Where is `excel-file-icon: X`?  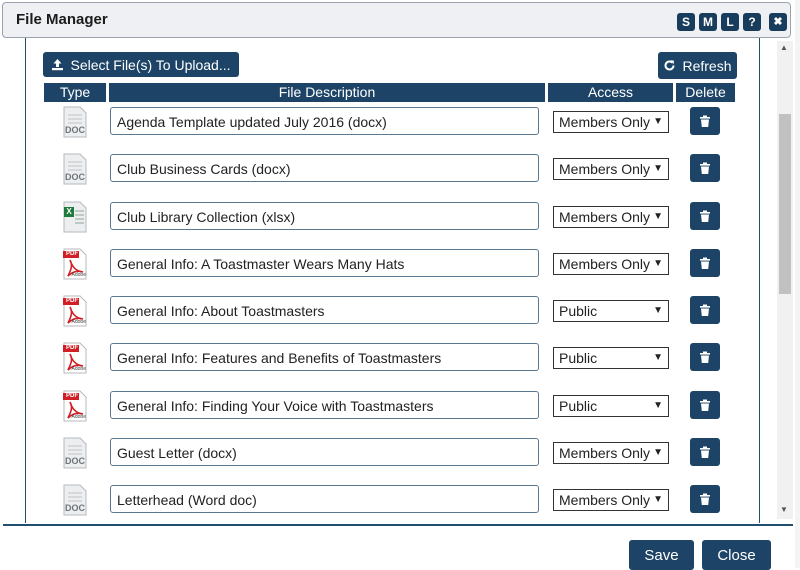 excel-file-icon: X is located at coordinates (75, 217).